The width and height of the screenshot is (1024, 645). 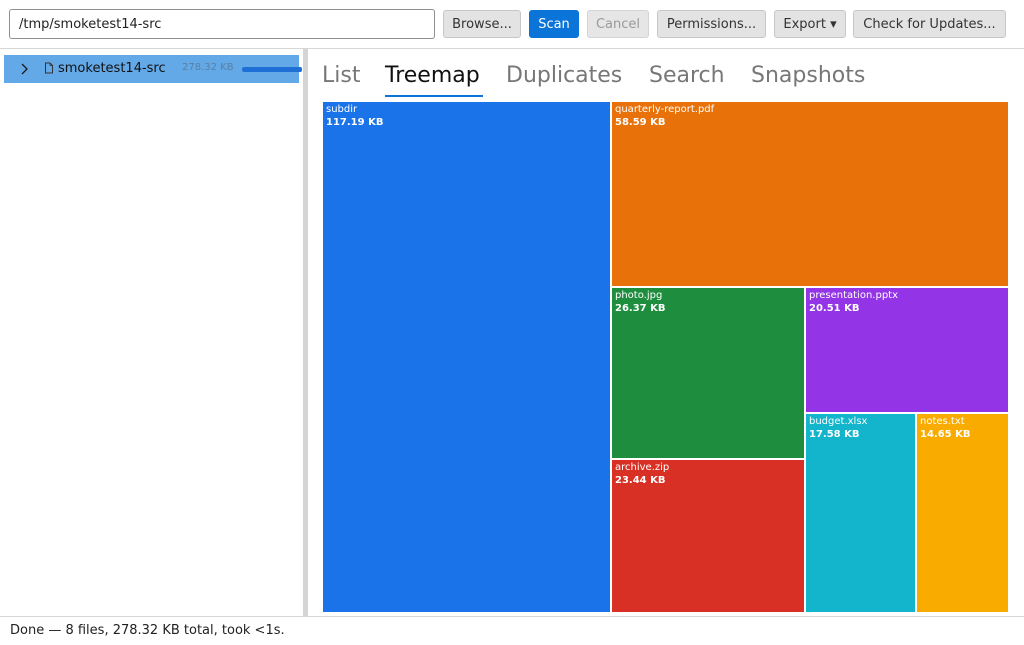 I want to click on document-icon, so click(x=49, y=68).